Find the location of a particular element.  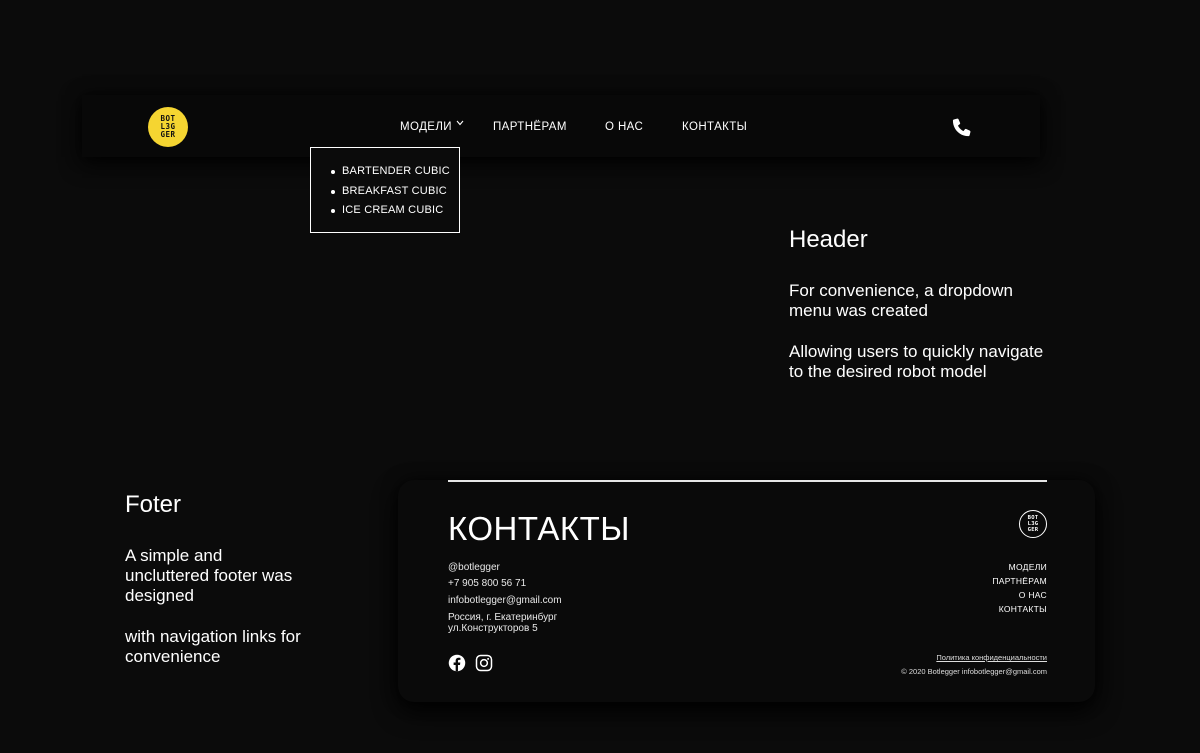

footer-annotation-title: Foter is located at coordinates (153, 504).